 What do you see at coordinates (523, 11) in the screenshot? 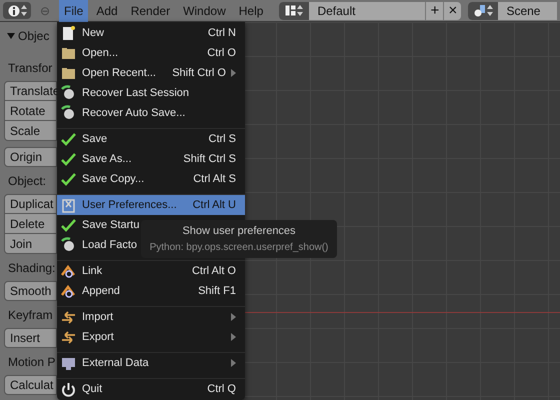
I see `scene-name: Scene` at bounding box center [523, 11].